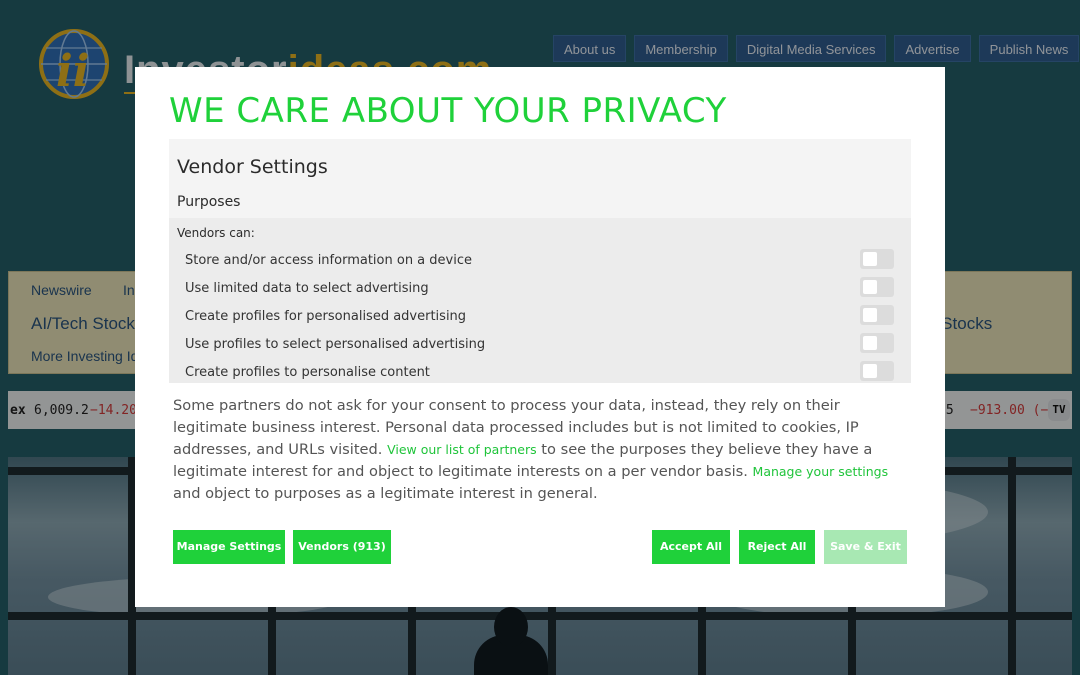  Describe the element at coordinates (540, 371) in the screenshot. I see `purpose-row-content-profiles: Create profiles to personalise content` at that location.